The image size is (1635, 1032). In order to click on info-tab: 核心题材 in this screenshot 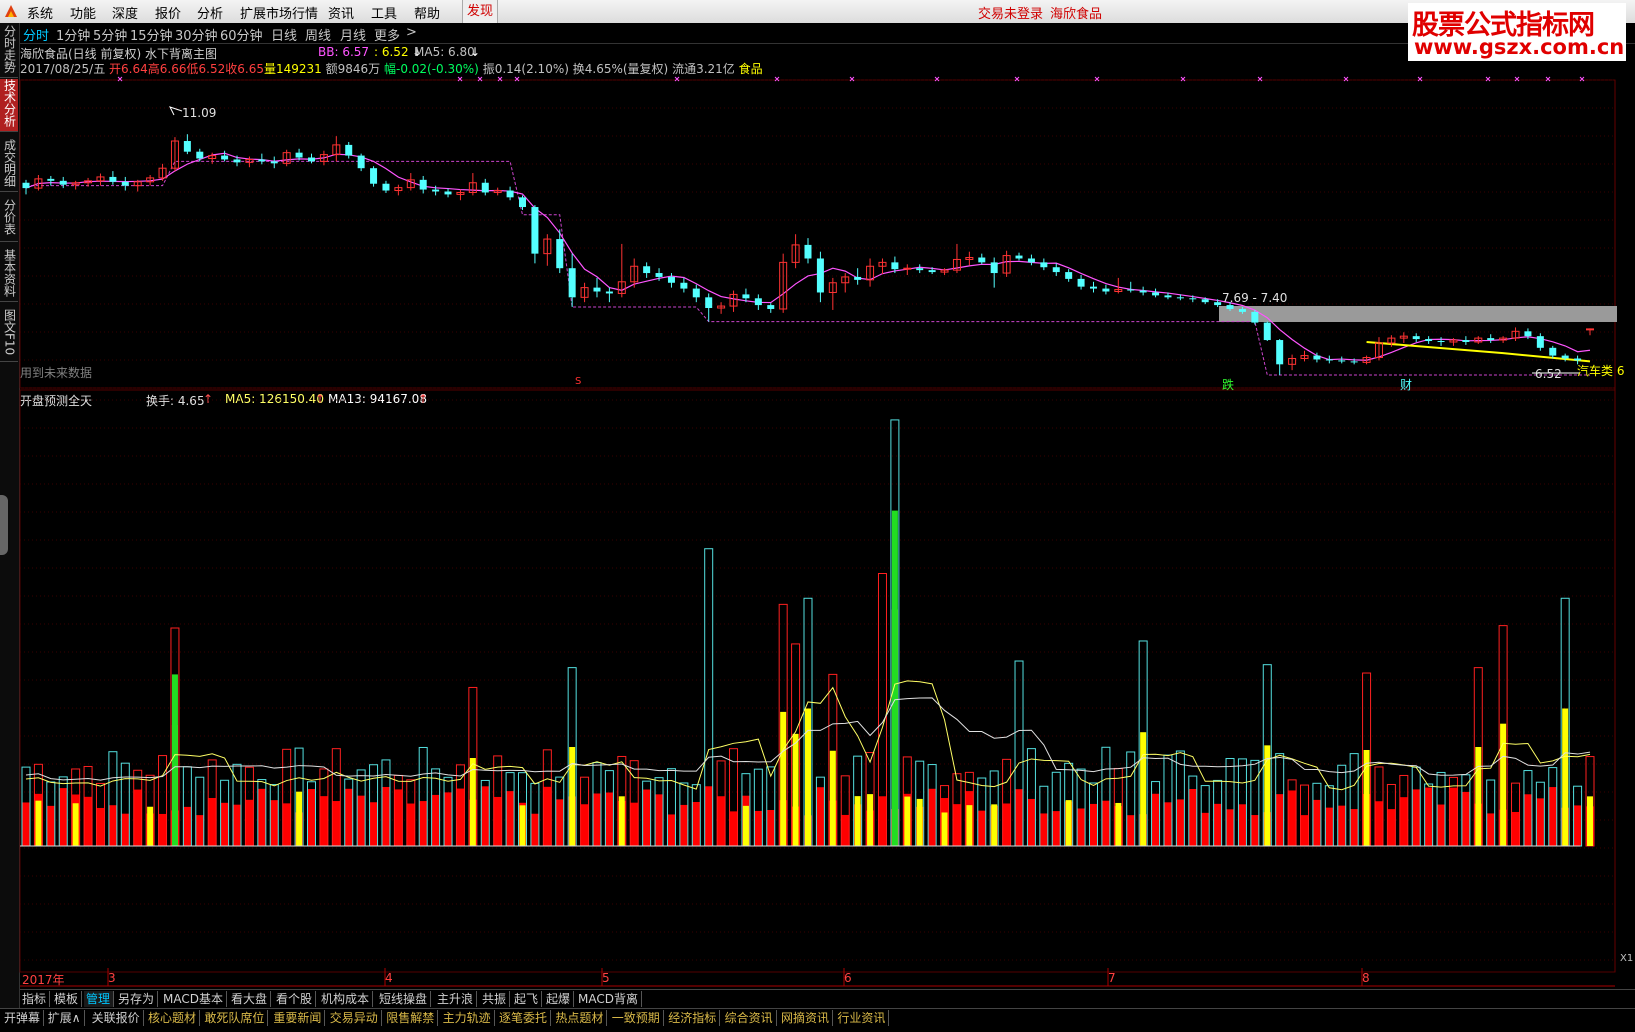, I will do `click(173, 1018)`.